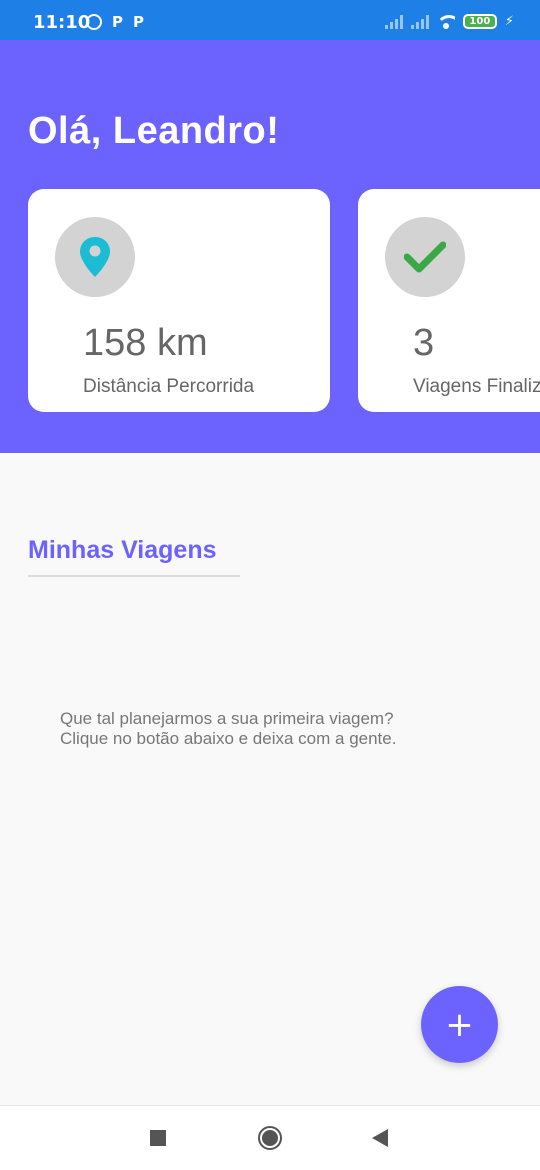 The width and height of the screenshot is (540, 1170). I want to click on status-system-icons: 100 ⚡, so click(449, 21).